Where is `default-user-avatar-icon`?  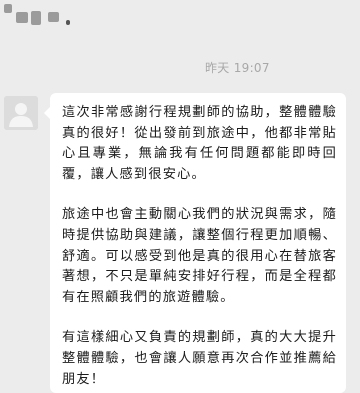 default-user-avatar-icon is located at coordinates (21, 113).